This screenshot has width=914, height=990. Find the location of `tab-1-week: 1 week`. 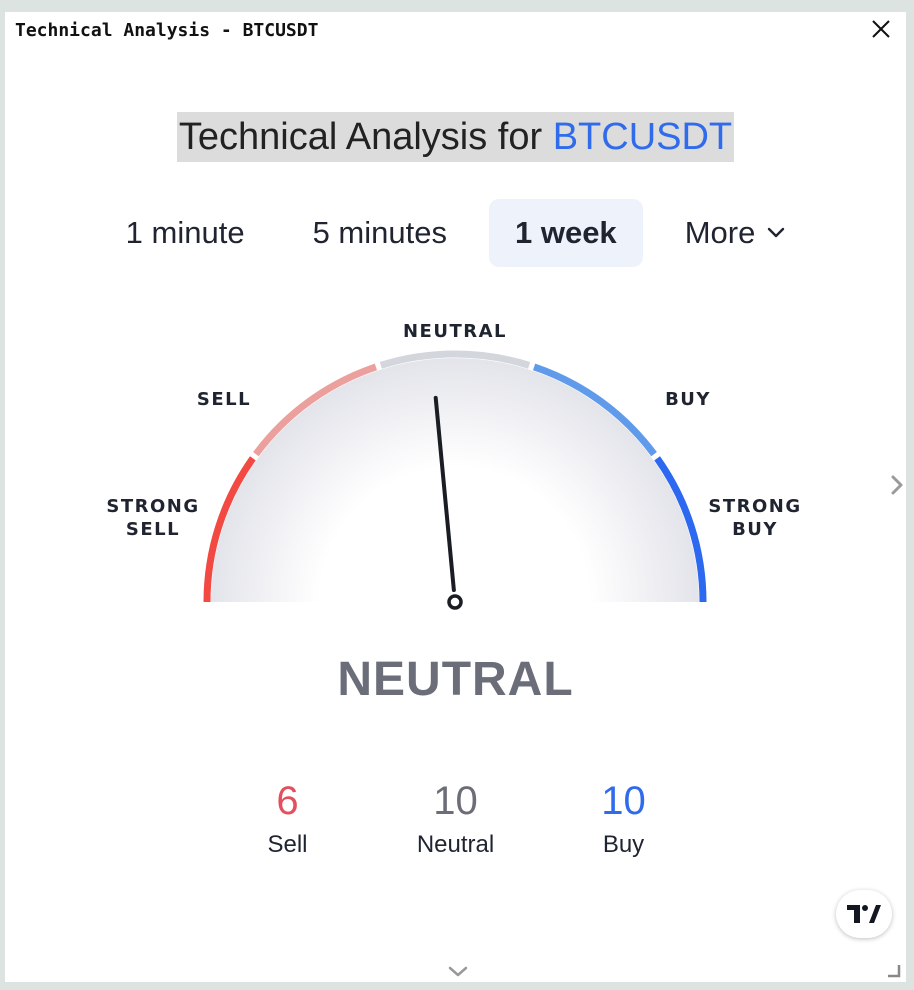

tab-1-week: 1 week is located at coordinates (565, 233).